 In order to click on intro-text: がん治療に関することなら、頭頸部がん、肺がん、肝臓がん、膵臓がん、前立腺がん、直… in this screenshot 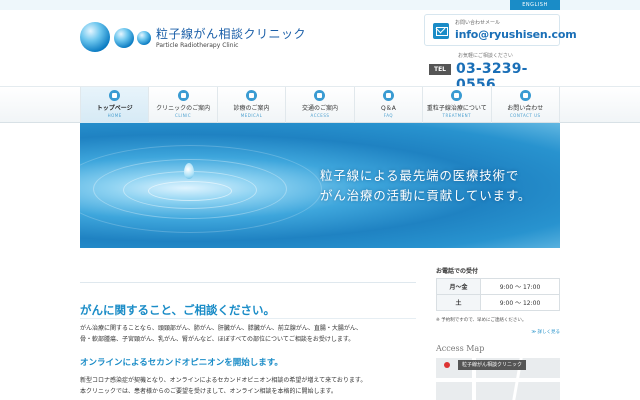, I will do `click(221, 328)`.